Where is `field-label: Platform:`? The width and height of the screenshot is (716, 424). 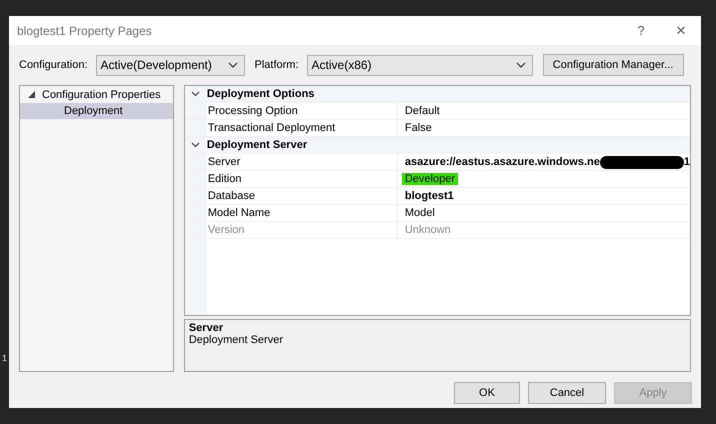 field-label: Platform: is located at coordinates (276, 65).